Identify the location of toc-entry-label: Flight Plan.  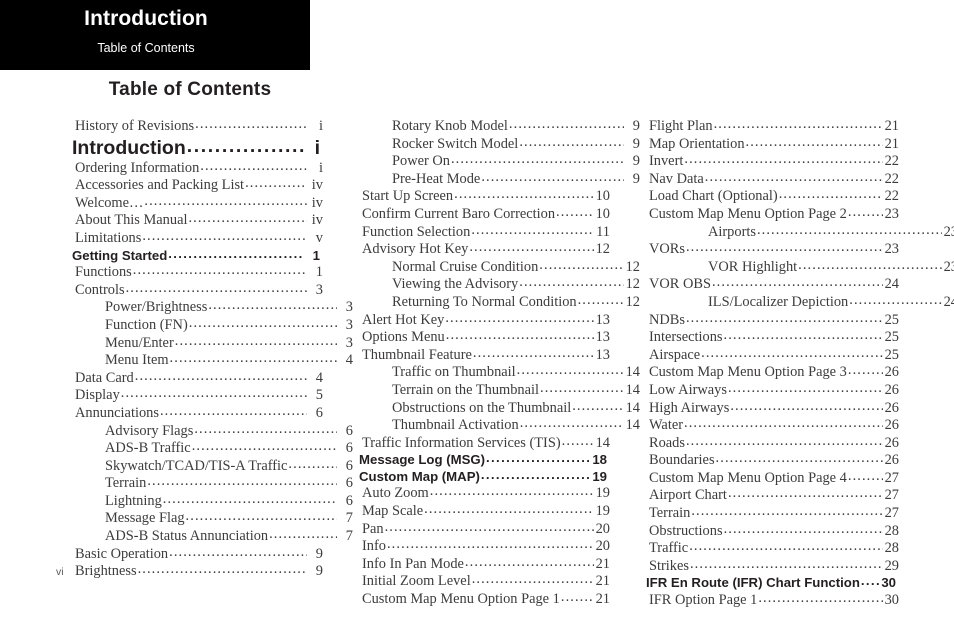
(681, 126).